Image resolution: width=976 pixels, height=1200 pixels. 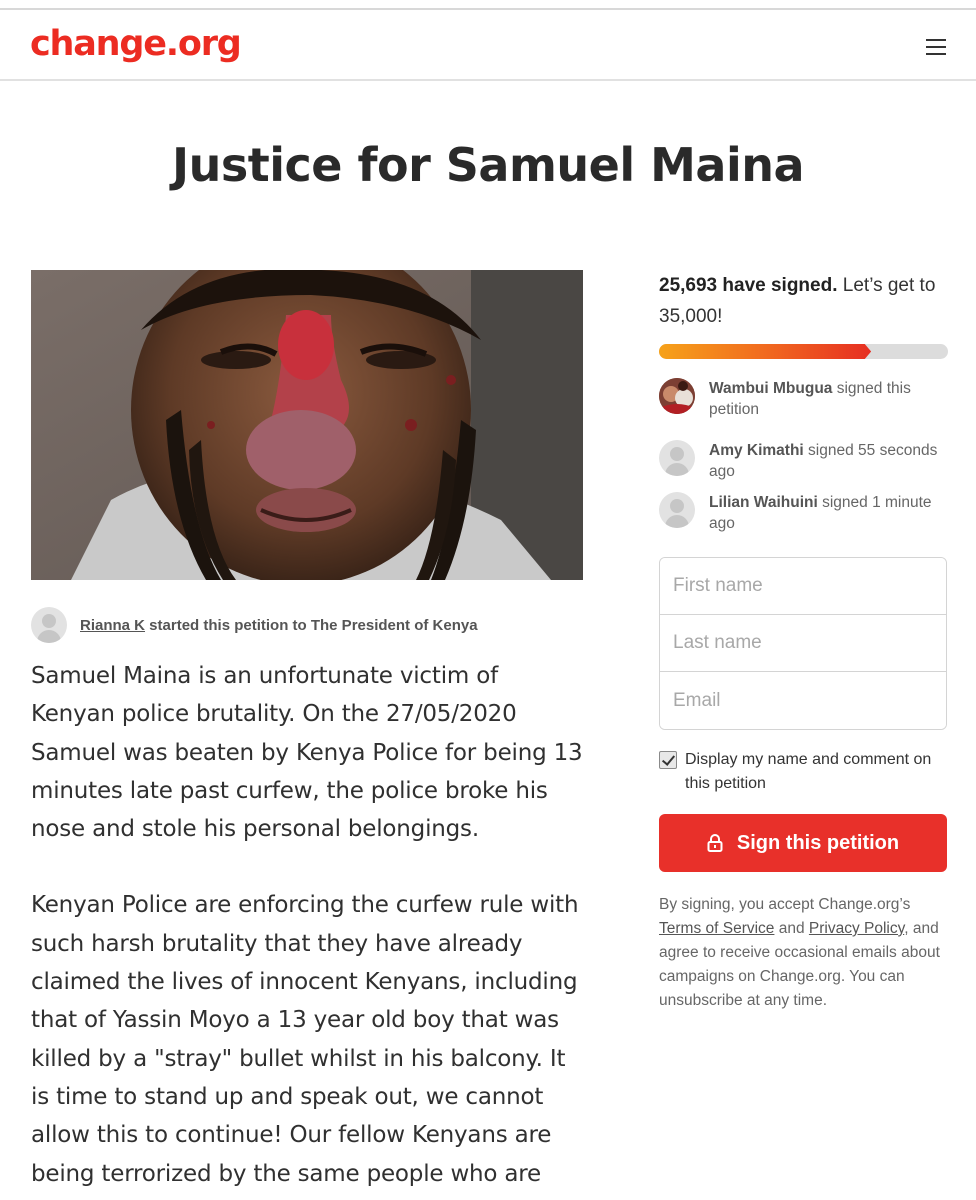 What do you see at coordinates (803, 586) in the screenshot?
I see `first-name-input` at bounding box center [803, 586].